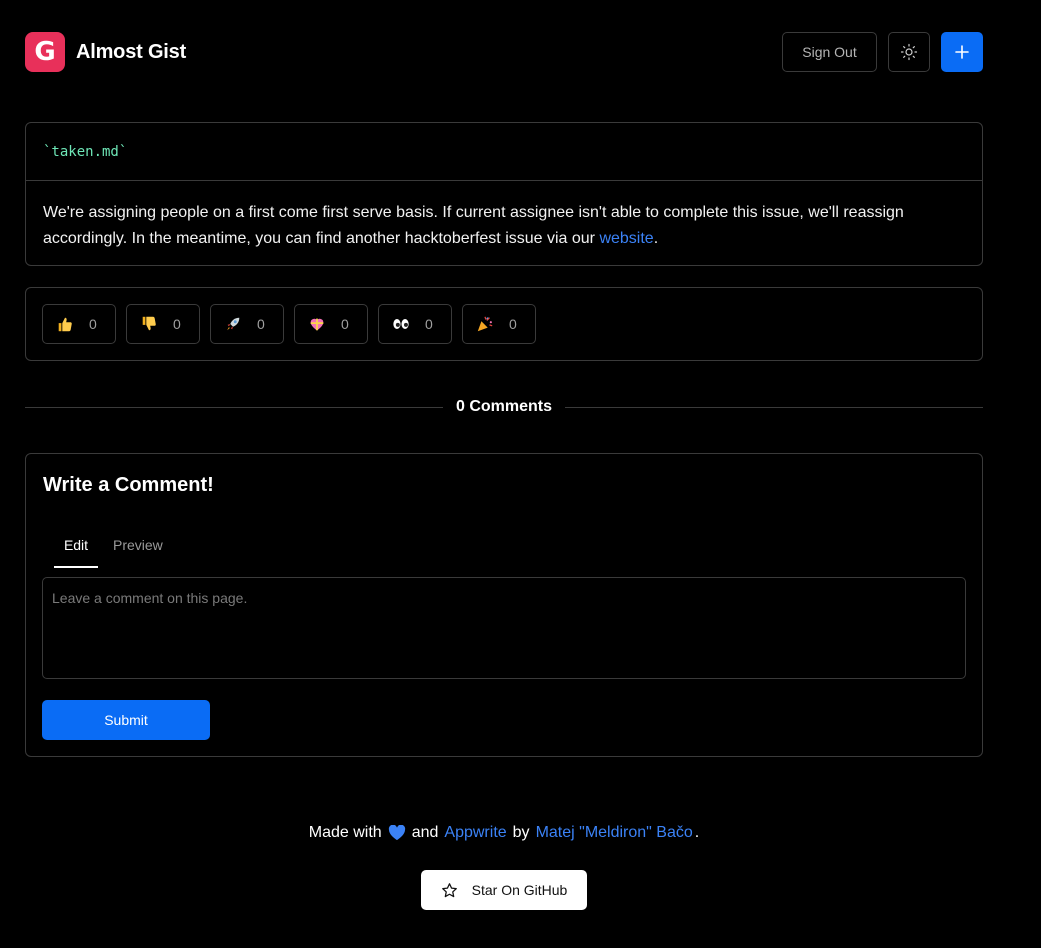  Describe the element at coordinates (504, 52) in the screenshot. I see `header: G Almost Gist Sign Out` at that location.